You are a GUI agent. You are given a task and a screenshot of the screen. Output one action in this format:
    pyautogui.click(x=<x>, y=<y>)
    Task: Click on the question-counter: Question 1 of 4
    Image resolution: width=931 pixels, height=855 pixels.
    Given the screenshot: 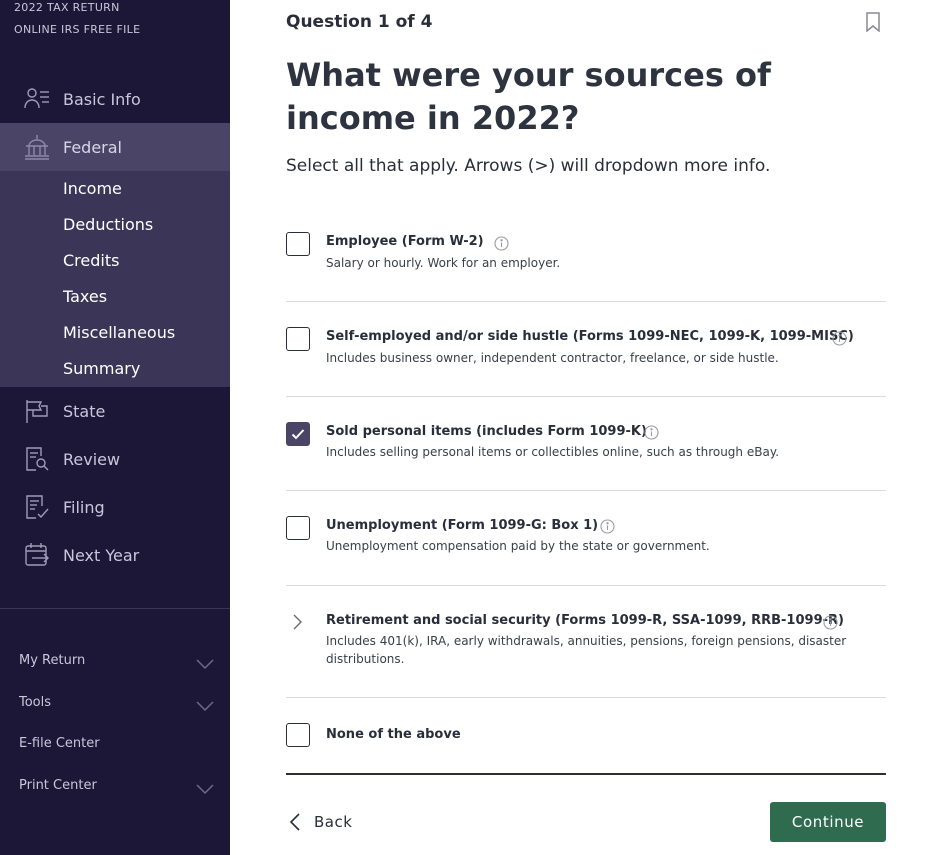 What is the action you would take?
    pyautogui.click(x=359, y=22)
    